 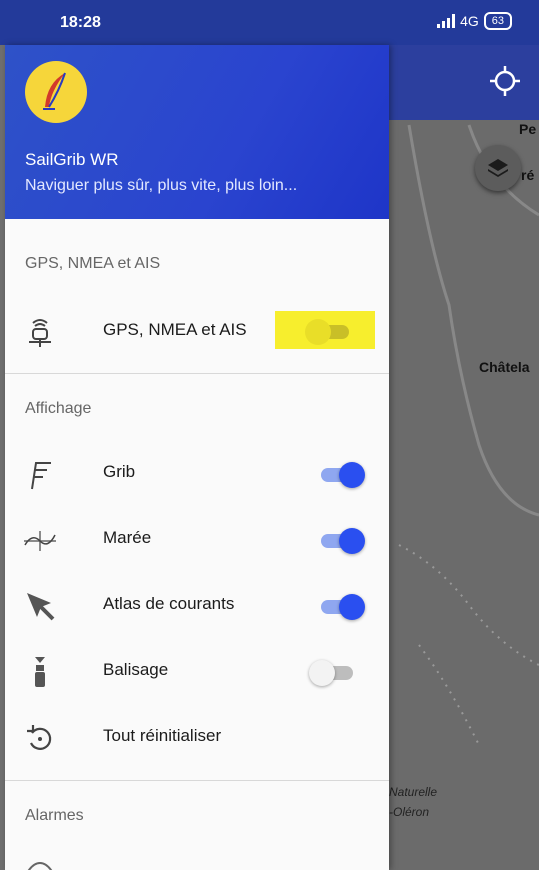 What do you see at coordinates (54, 815) in the screenshot?
I see `section-title-alarms: Alarmes` at bounding box center [54, 815].